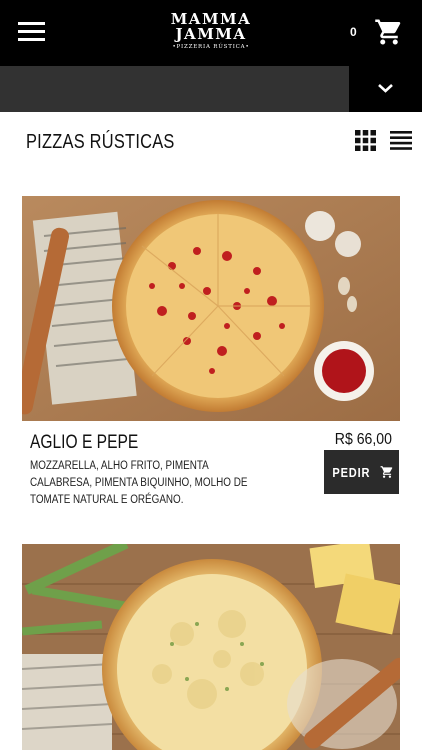 This screenshot has width=422, height=750. I want to click on cart-count: 0, so click(353, 32).